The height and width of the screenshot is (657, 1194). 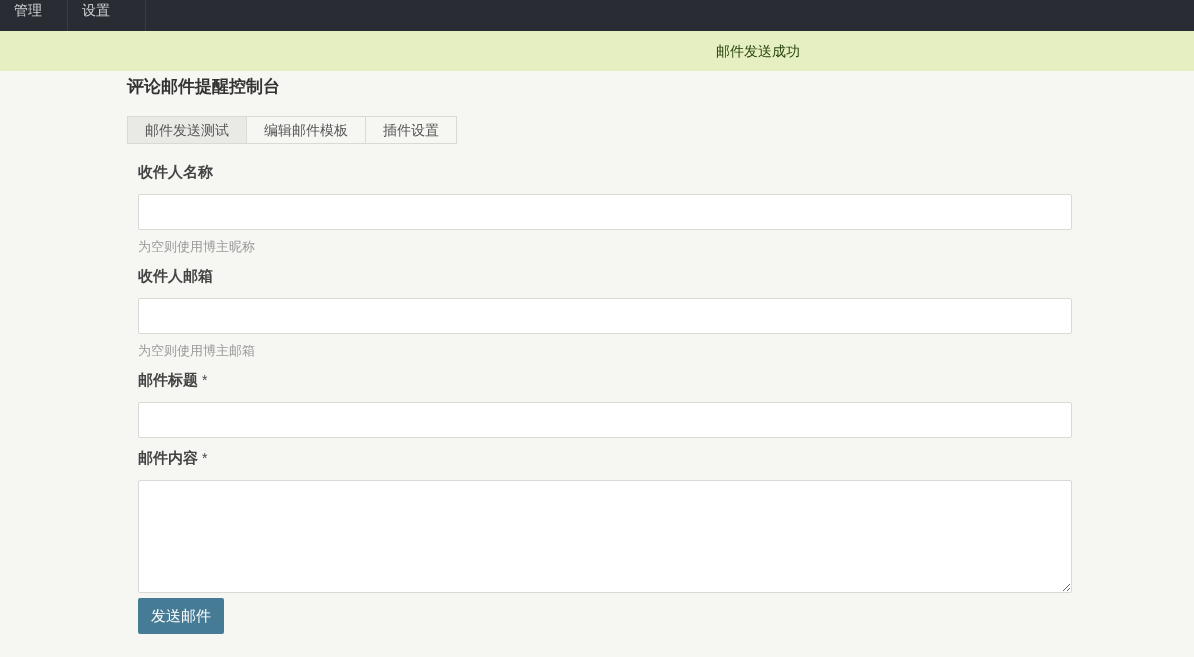 What do you see at coordinates (197, 351) in the screenshot?
I see `field-hint: 为空则使用博主邮箱` at bounding box center [197, 351].